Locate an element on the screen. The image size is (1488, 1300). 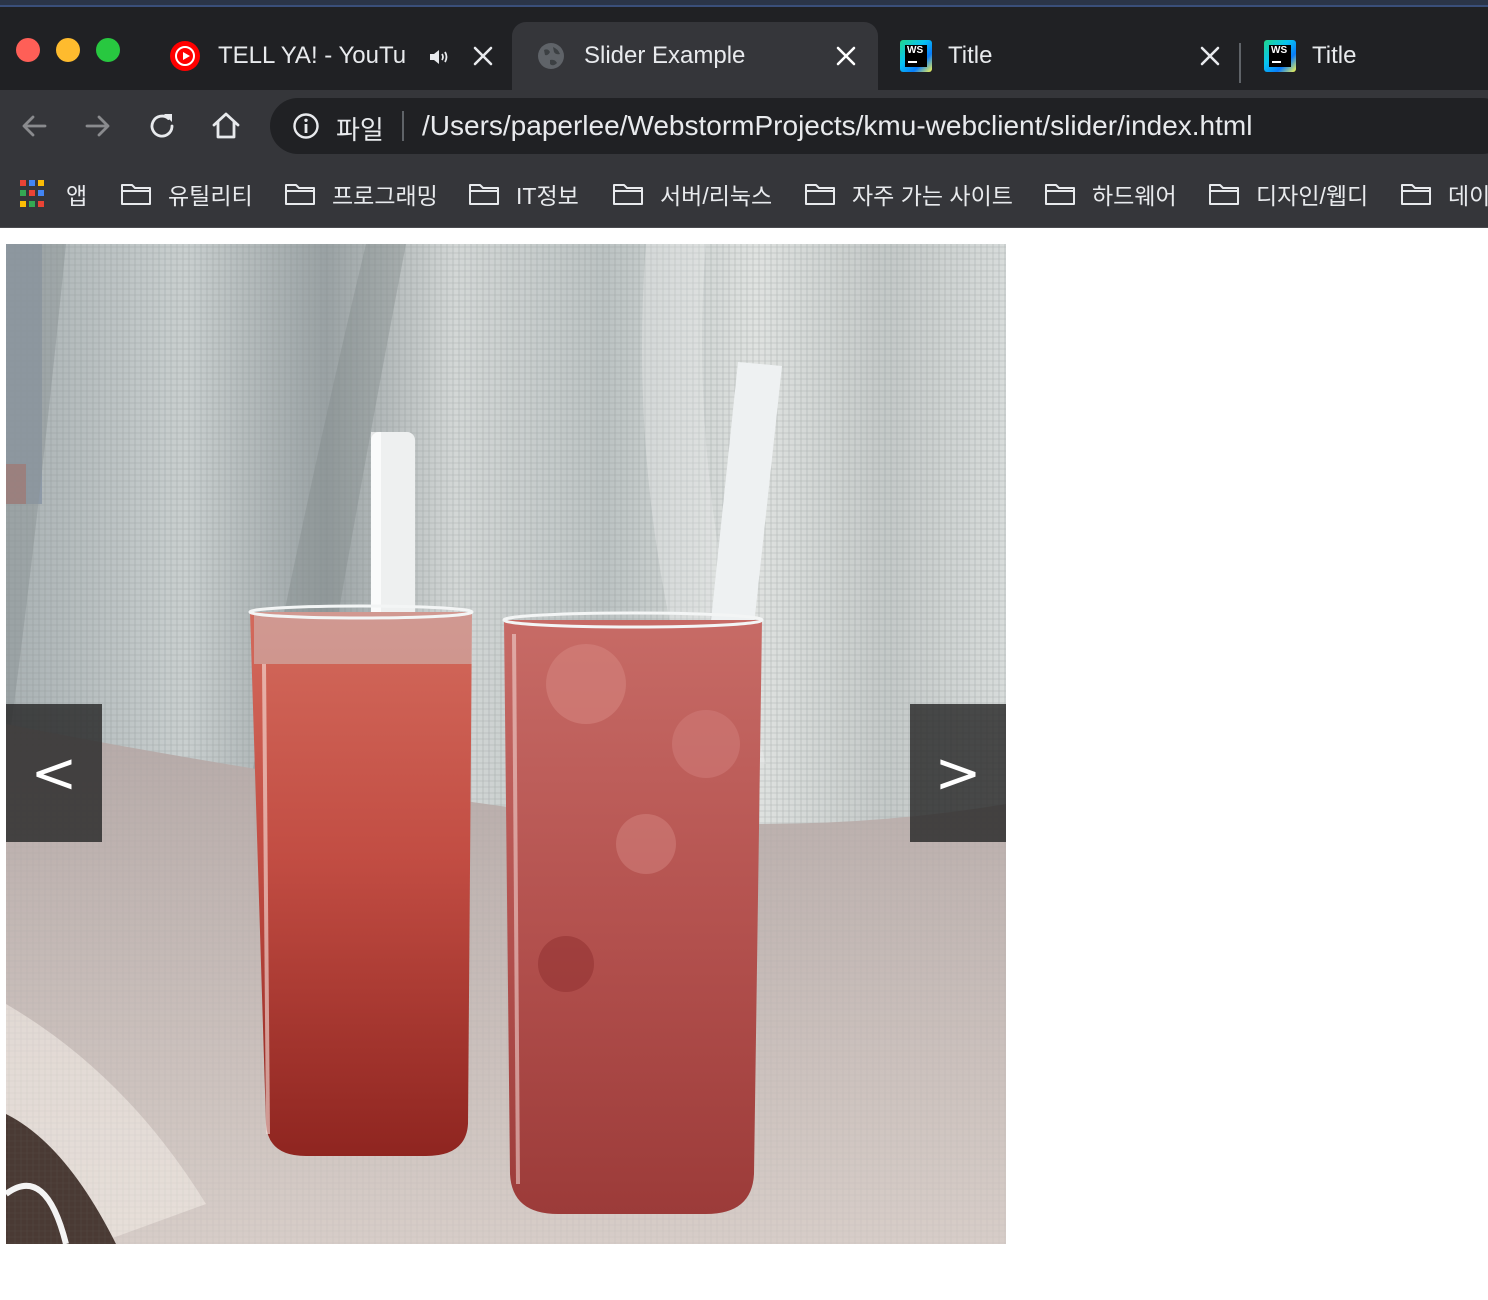
minimize-window-button is located at coordinates (68, 50).